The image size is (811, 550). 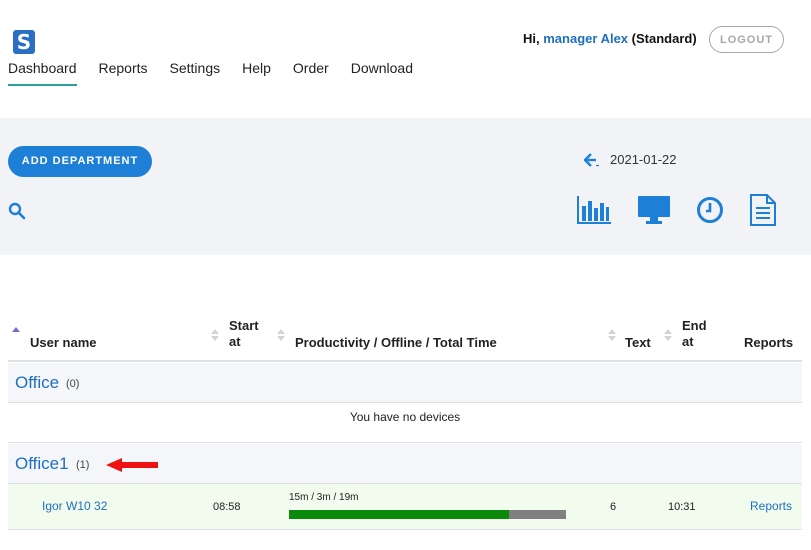 What do you see at coordinates (771, 506) in the screenshot?
I see `reports-link: Reports` at bounding box center [771, 506].